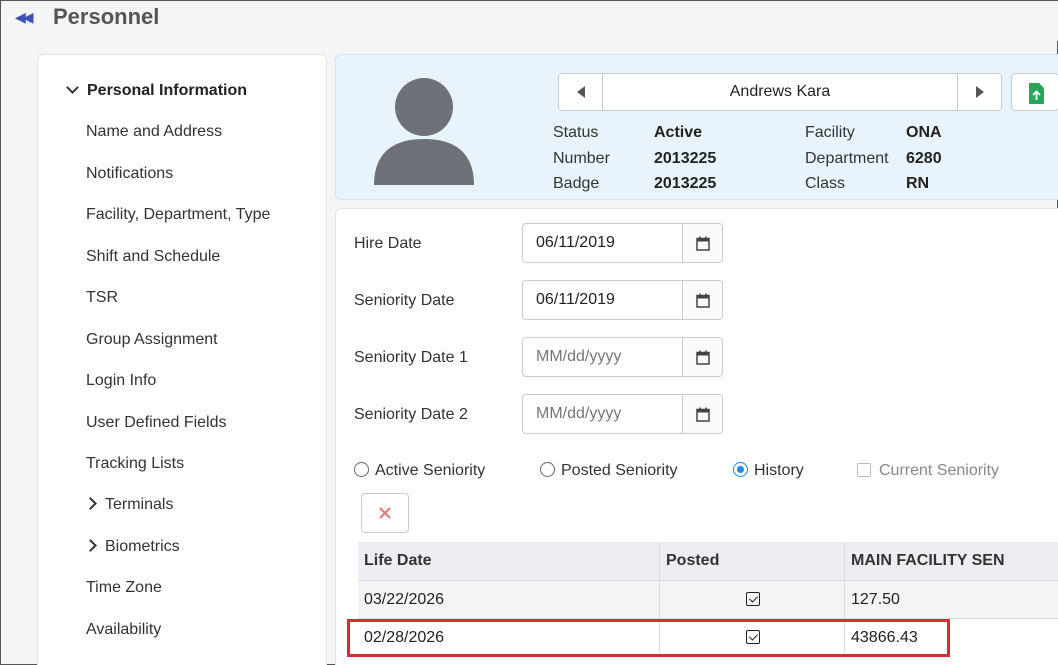  I want to click on hire-date-label: Hire Date, so click(388, 243).